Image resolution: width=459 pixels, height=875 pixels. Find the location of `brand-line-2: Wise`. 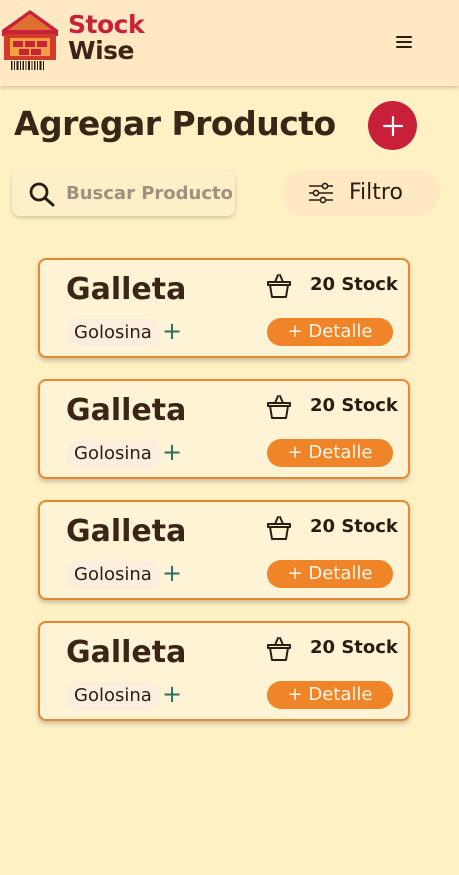

brand-line-2: Wise is located at coordinates (101, 50).